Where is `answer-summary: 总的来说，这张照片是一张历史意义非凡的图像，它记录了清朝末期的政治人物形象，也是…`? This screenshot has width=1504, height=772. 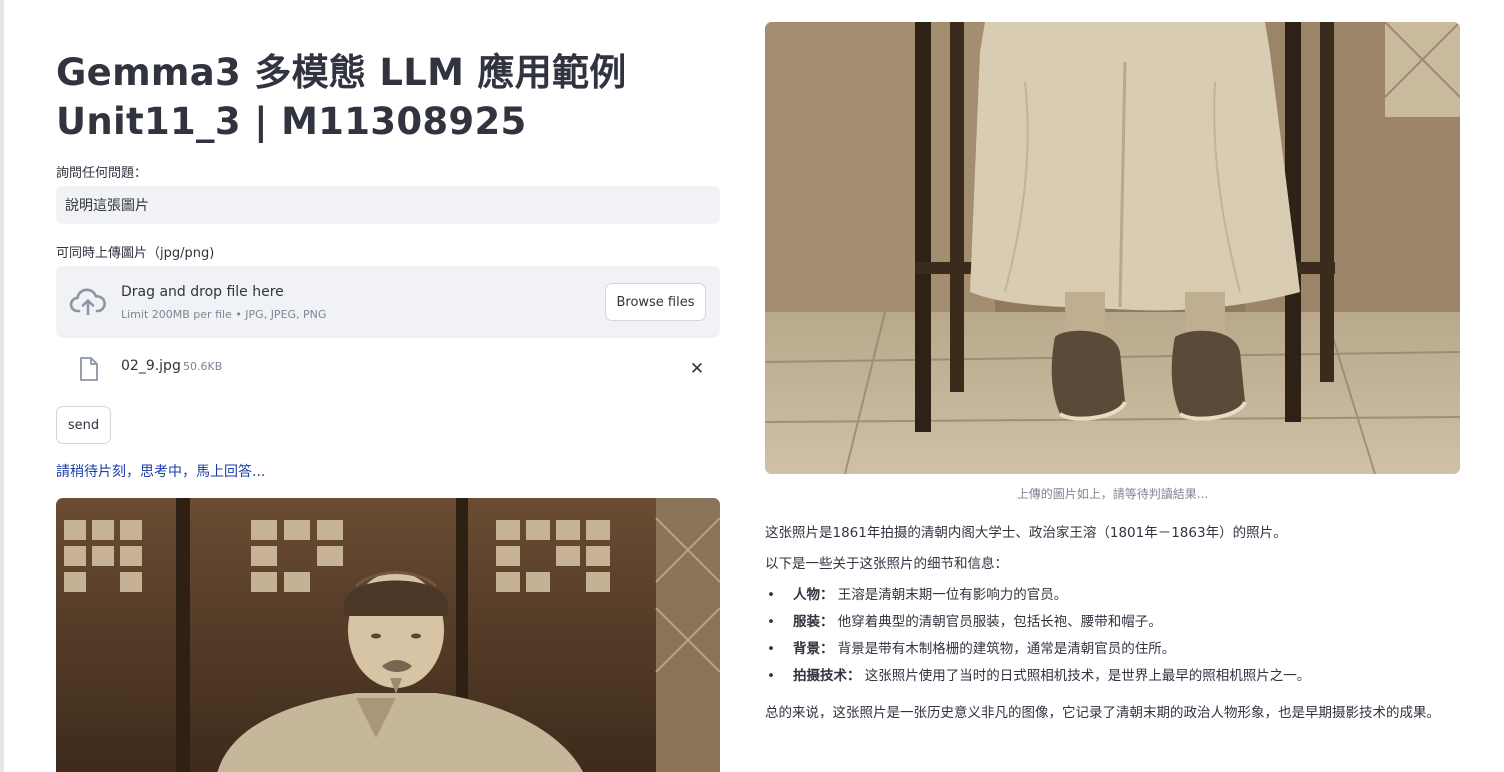
answer-summary: 总的来说，这张照片是一张历史意义非凡的图像，它记录了清朝末期的政治人物形象，也是… is located at coordinates (1102, 713).